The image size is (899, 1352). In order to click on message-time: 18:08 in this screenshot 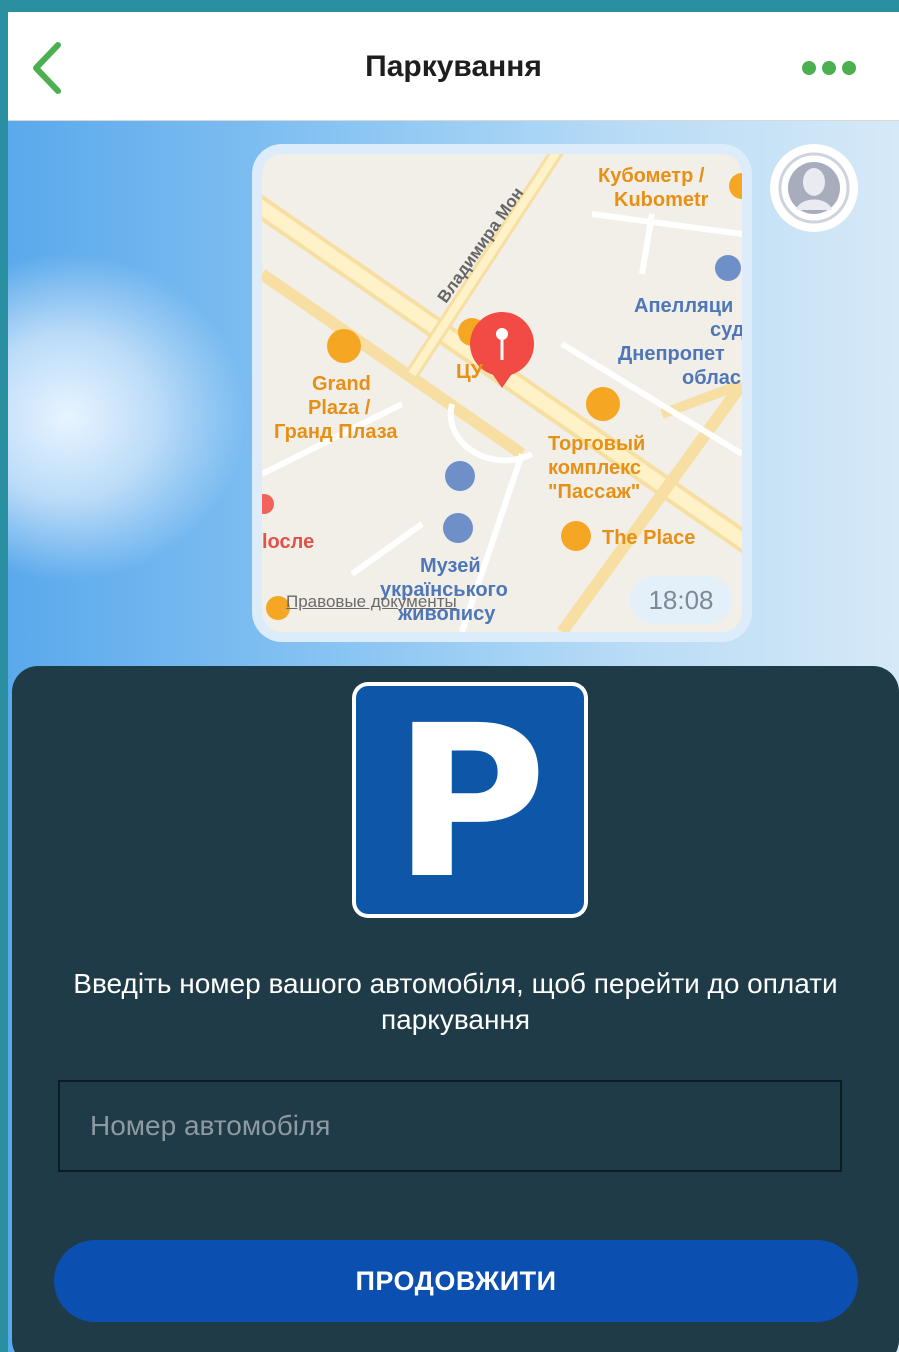, I will do `click(681, 600)`.